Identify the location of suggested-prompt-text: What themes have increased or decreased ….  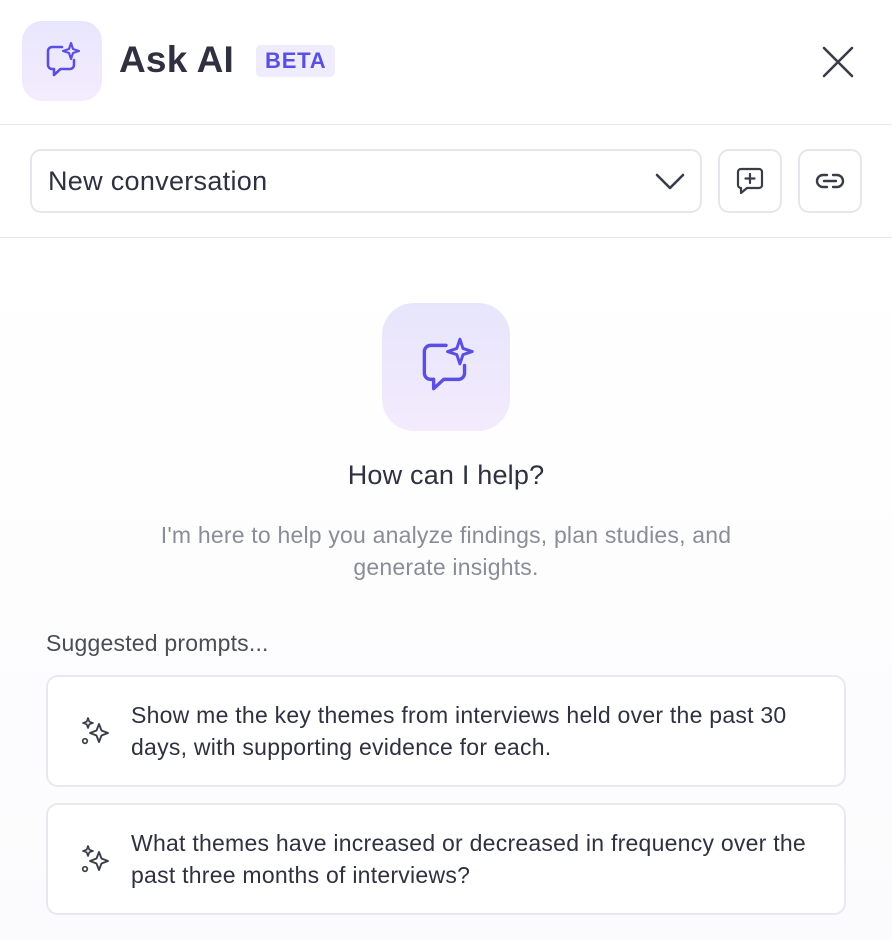
(468, 859).